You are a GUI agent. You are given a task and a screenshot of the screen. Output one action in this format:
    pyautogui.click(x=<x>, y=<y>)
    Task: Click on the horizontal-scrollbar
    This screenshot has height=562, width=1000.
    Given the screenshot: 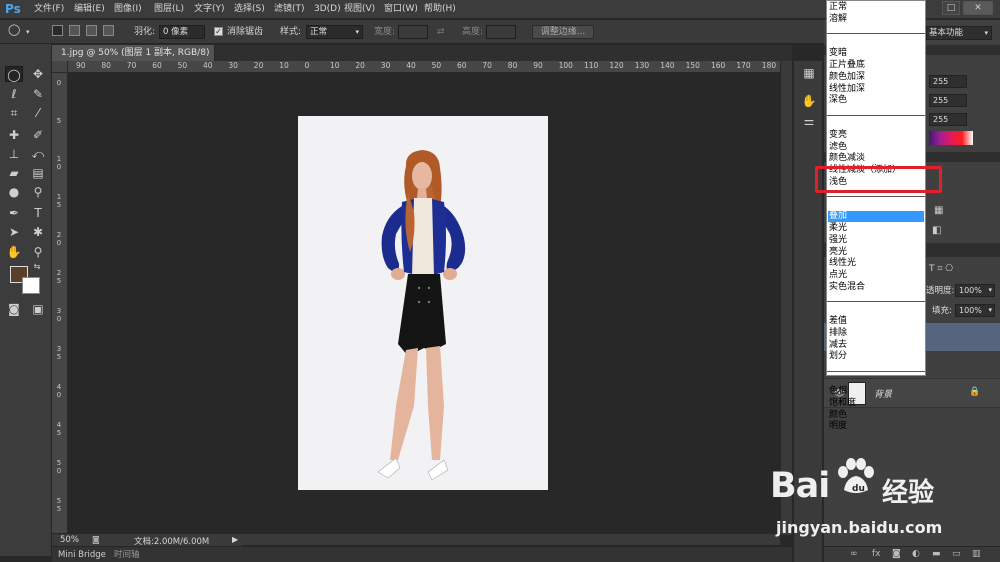 What is the action you would take?
    pyautogui.click(x=511, y=539)
    